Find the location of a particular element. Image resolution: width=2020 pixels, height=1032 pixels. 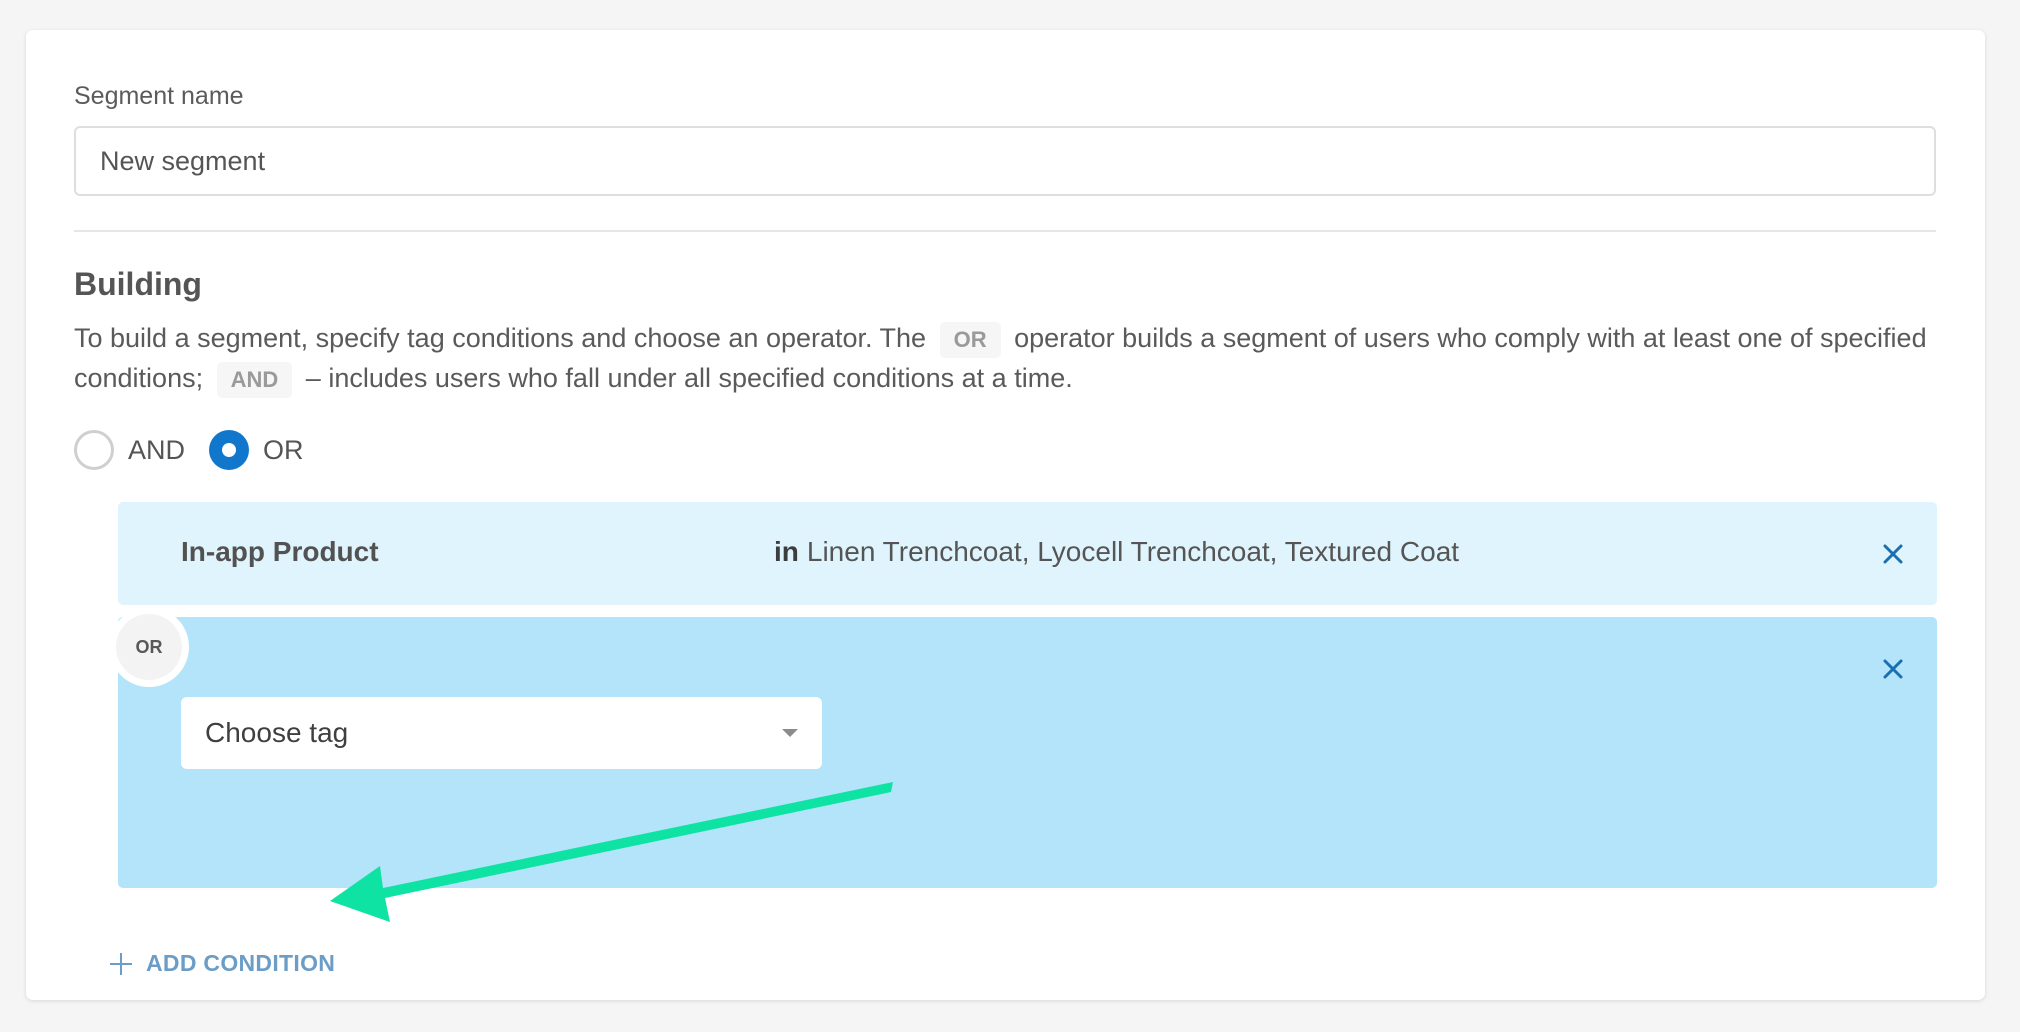

choose-tag-placeholder: Choose tag is located at coordinates (276, 733).